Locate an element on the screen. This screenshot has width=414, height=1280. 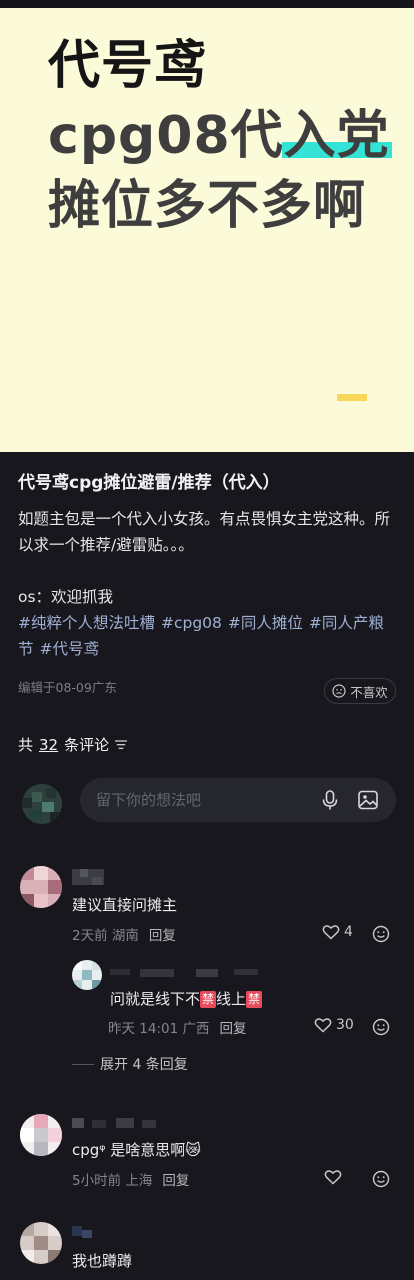
cover-line-2-text: cpg08代 is located at coordinates (166, 136).